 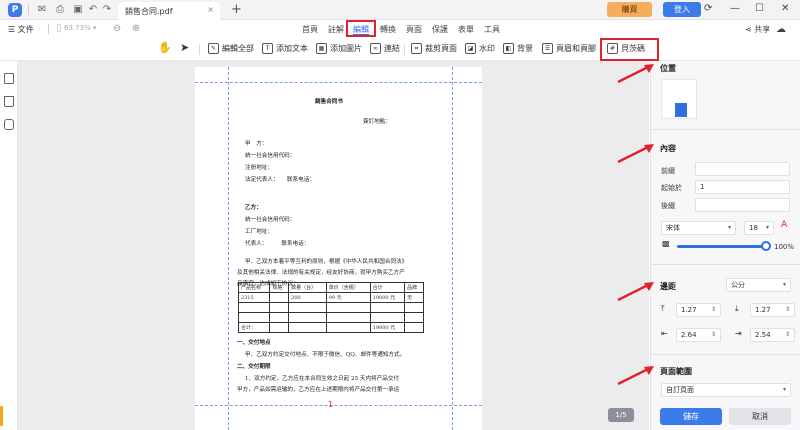 What do you see at coordinates (772, 310) in the screenshot?
I see `margin-bottom-input: 1.27 ⇕` at bounding box center [772, 310].